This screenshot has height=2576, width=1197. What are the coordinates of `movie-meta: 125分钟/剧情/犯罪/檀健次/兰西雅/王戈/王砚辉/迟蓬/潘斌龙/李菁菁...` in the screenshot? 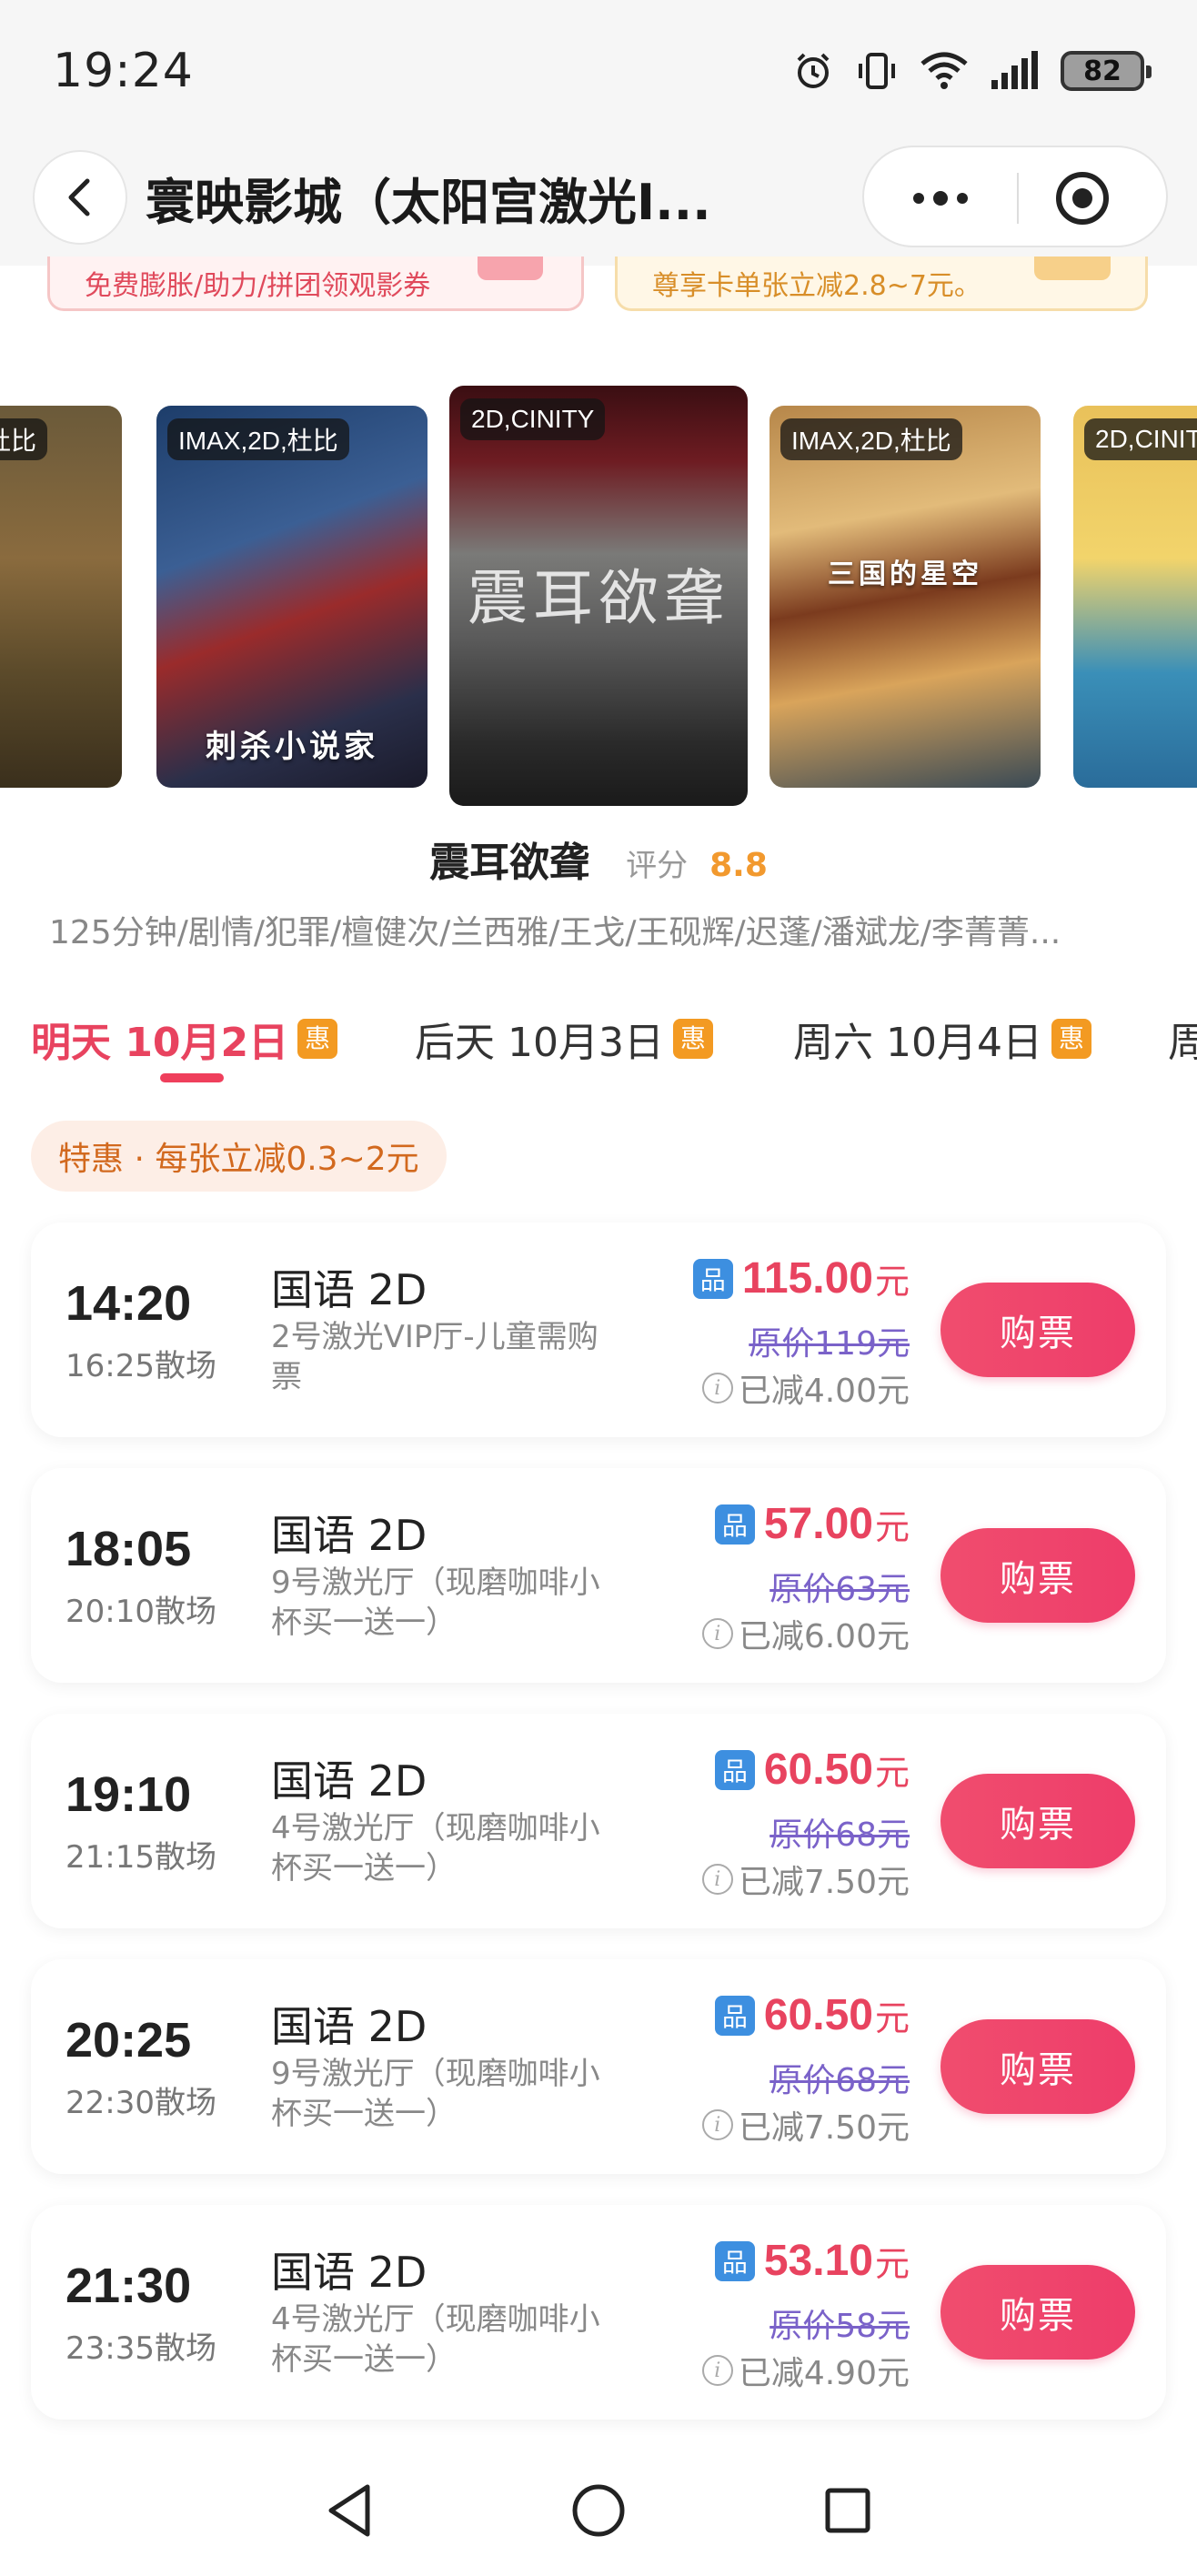 It's located at (555, 932).